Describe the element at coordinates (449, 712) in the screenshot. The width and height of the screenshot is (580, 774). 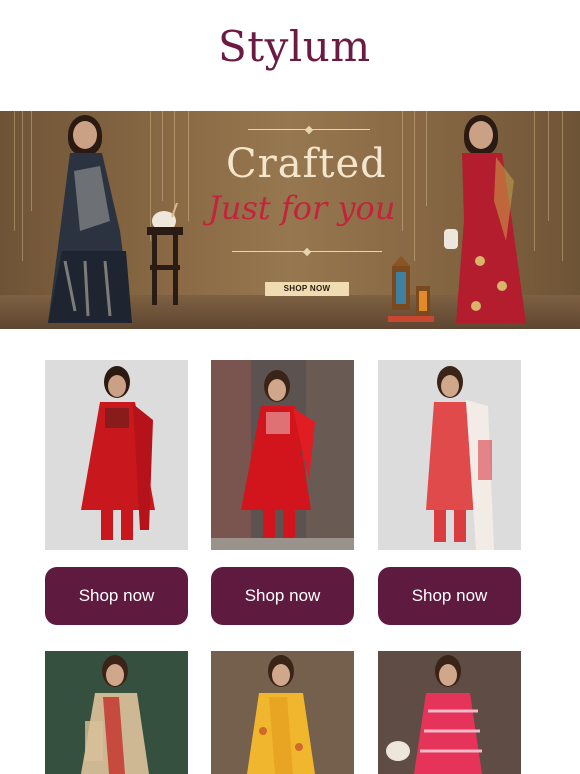
I see `product-image-pink-saree` at that location.